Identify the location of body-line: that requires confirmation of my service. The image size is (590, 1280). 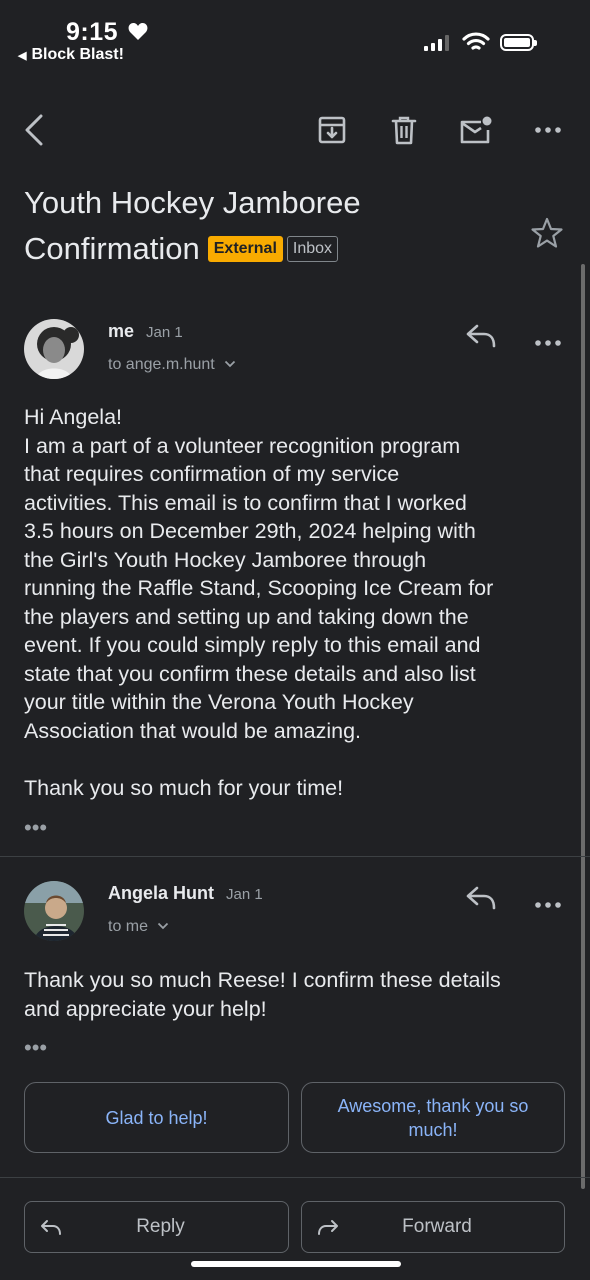
(212, 474).